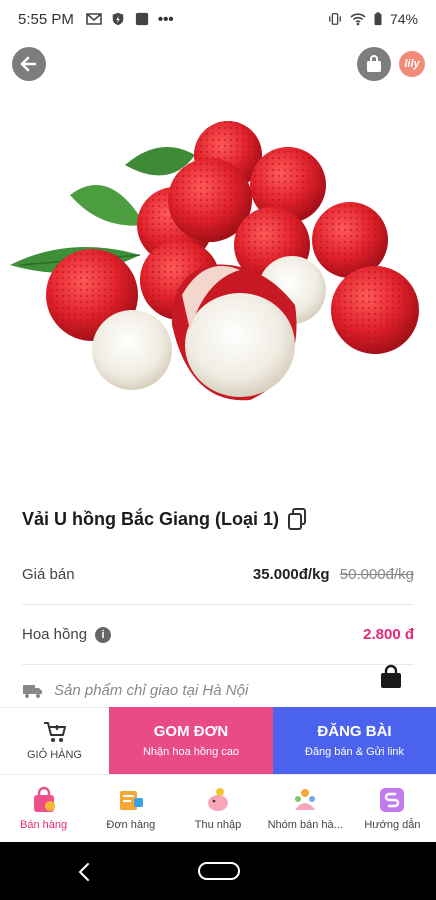 The image size is (436, 900). What do you see at coordinates (291, 574) in the screenshot?
I see `current-price: 35.000đ/kg` at bounding box center [291, 574].